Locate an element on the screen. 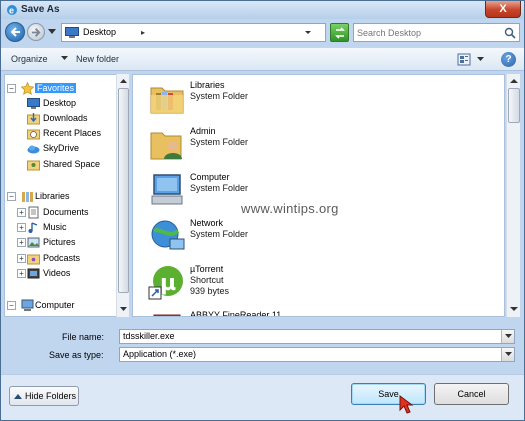  new-folder-button: New folder is located at coordinates (97, 59).